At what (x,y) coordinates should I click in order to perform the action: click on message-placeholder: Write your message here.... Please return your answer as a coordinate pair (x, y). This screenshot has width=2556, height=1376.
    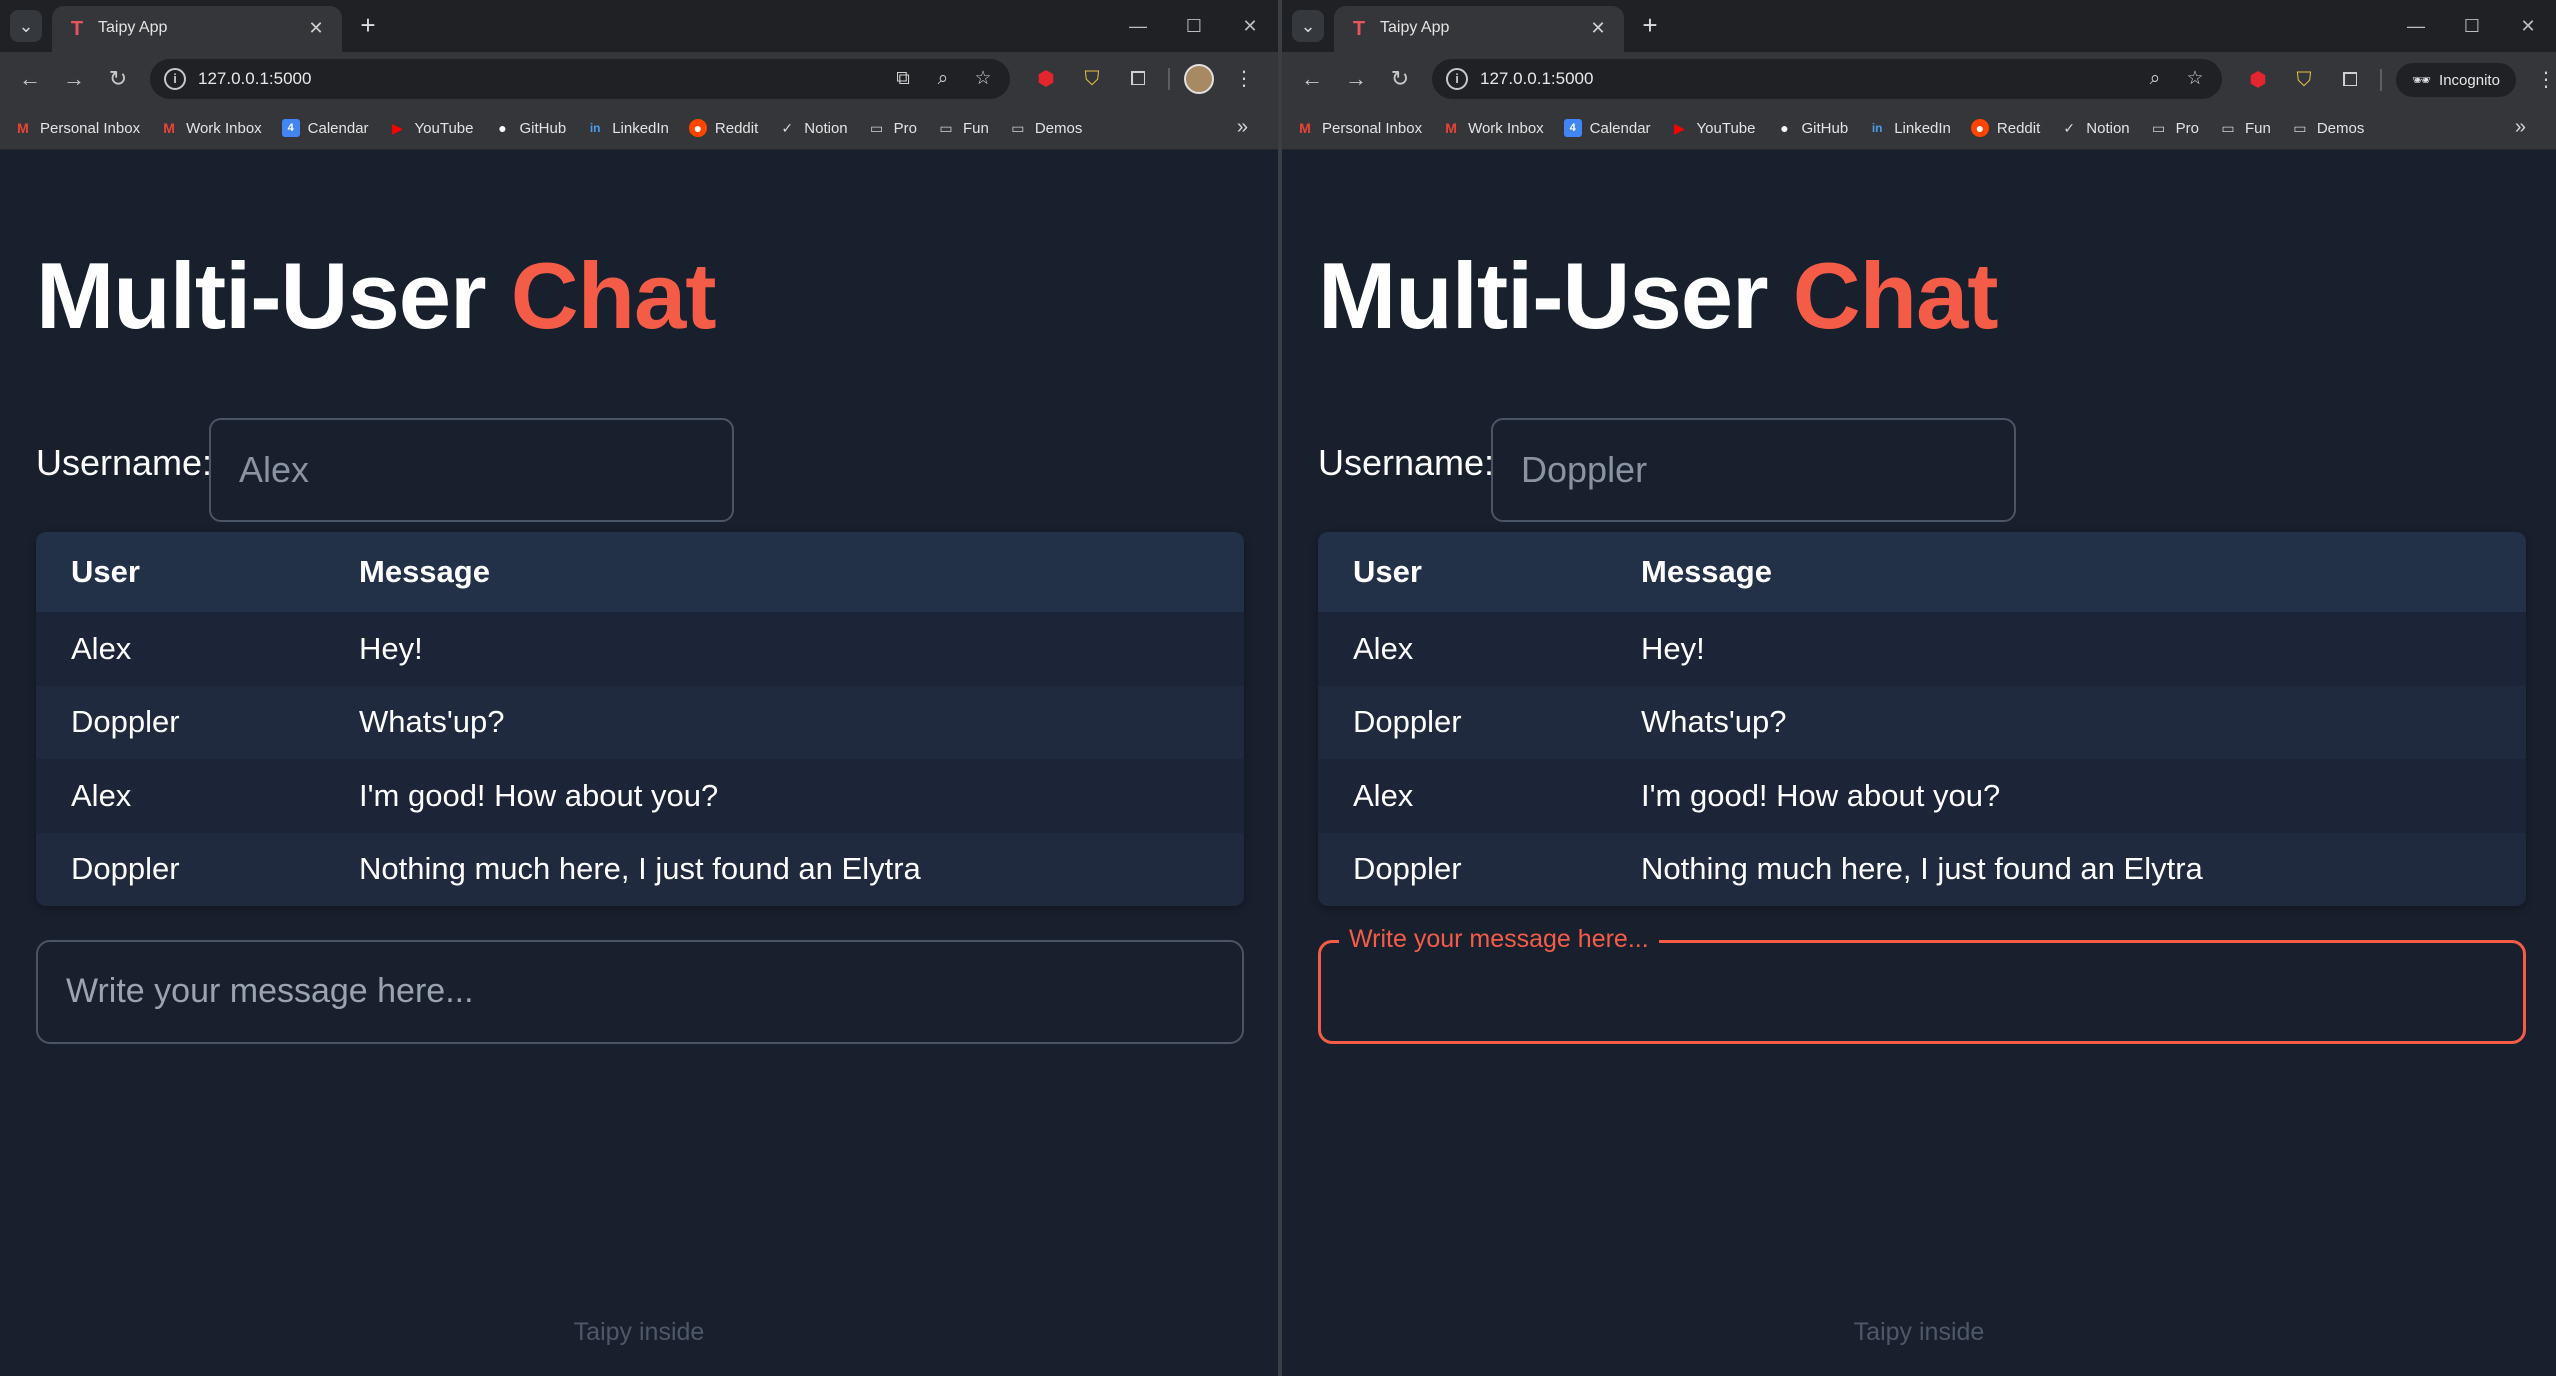
    Looking at the image, I should click on (270, 991).